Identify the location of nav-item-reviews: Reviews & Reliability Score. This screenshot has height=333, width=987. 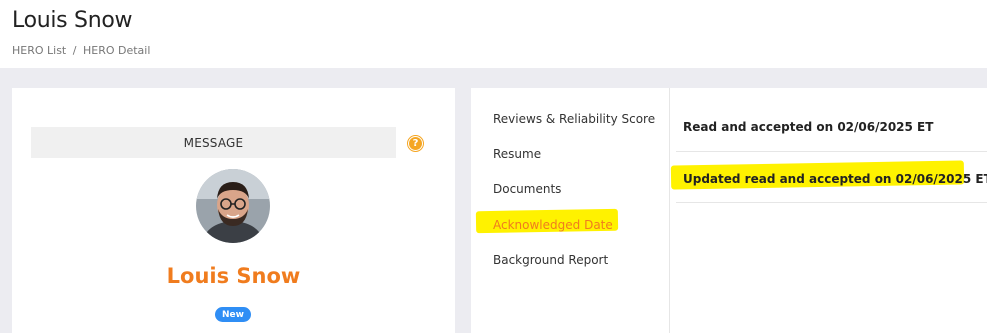
(574, 119).